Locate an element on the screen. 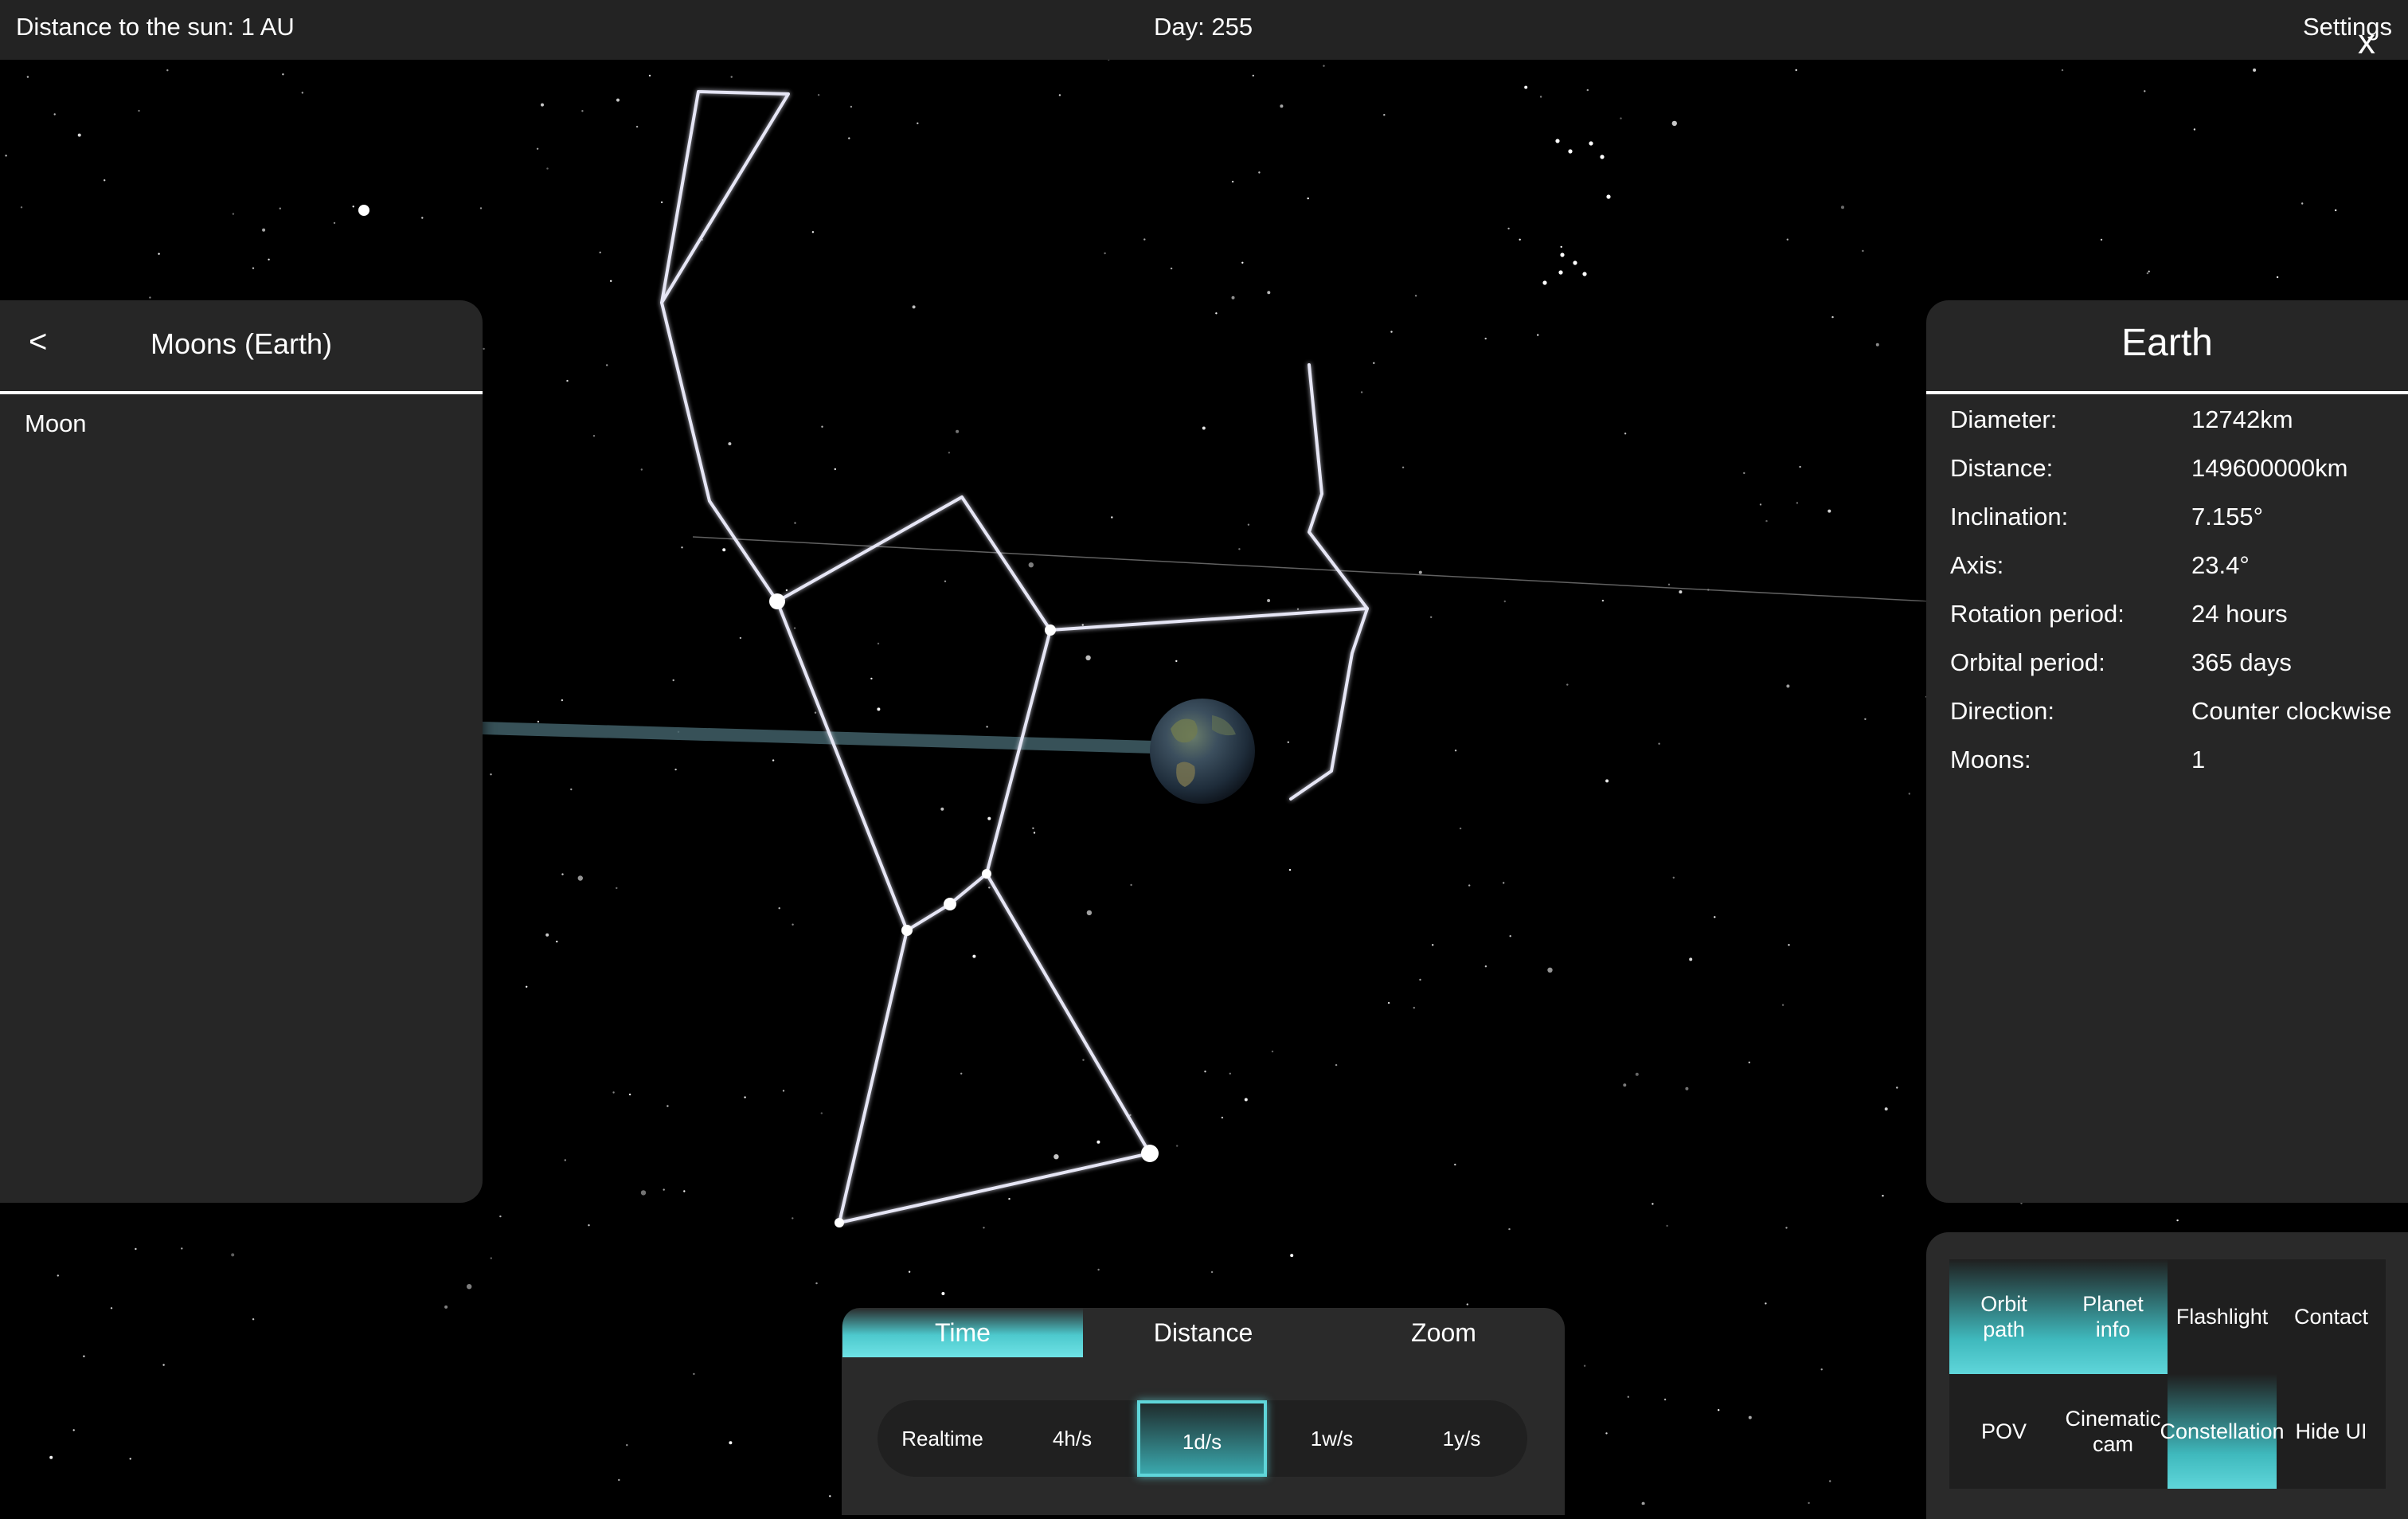  speed-1w-button: 1w/s is located at coordinates (1332, 1438).